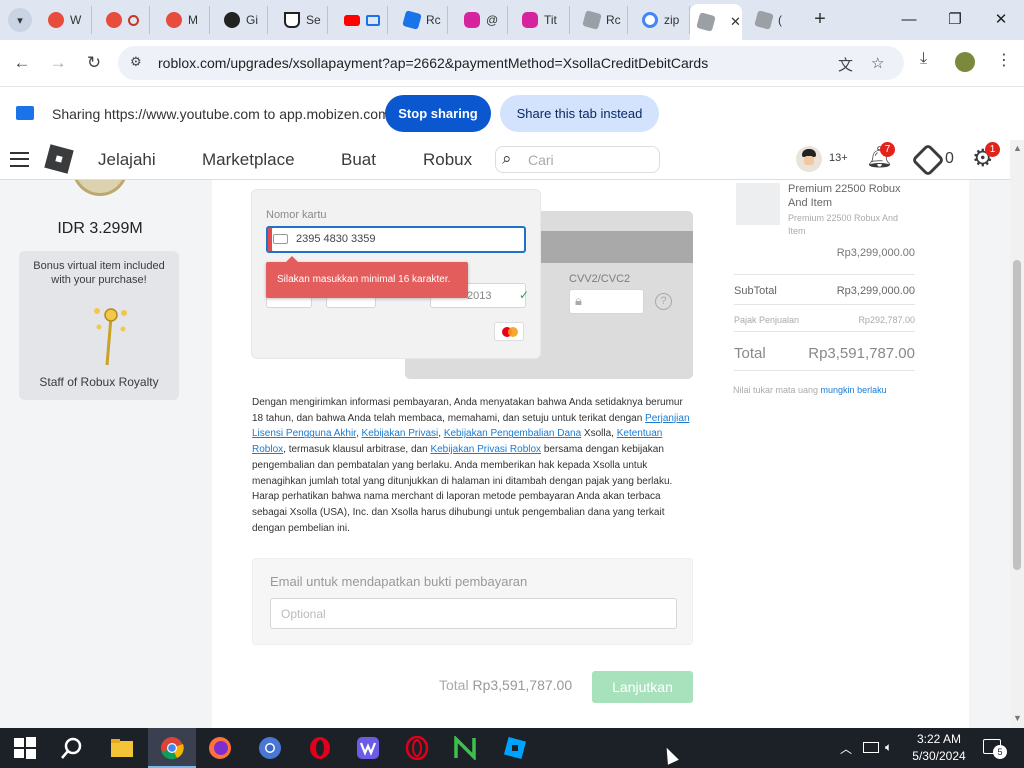  What do you see at coordinates (965, 62) in the screenshot?
I see `profile-icon` at bounding box center [965, 62].